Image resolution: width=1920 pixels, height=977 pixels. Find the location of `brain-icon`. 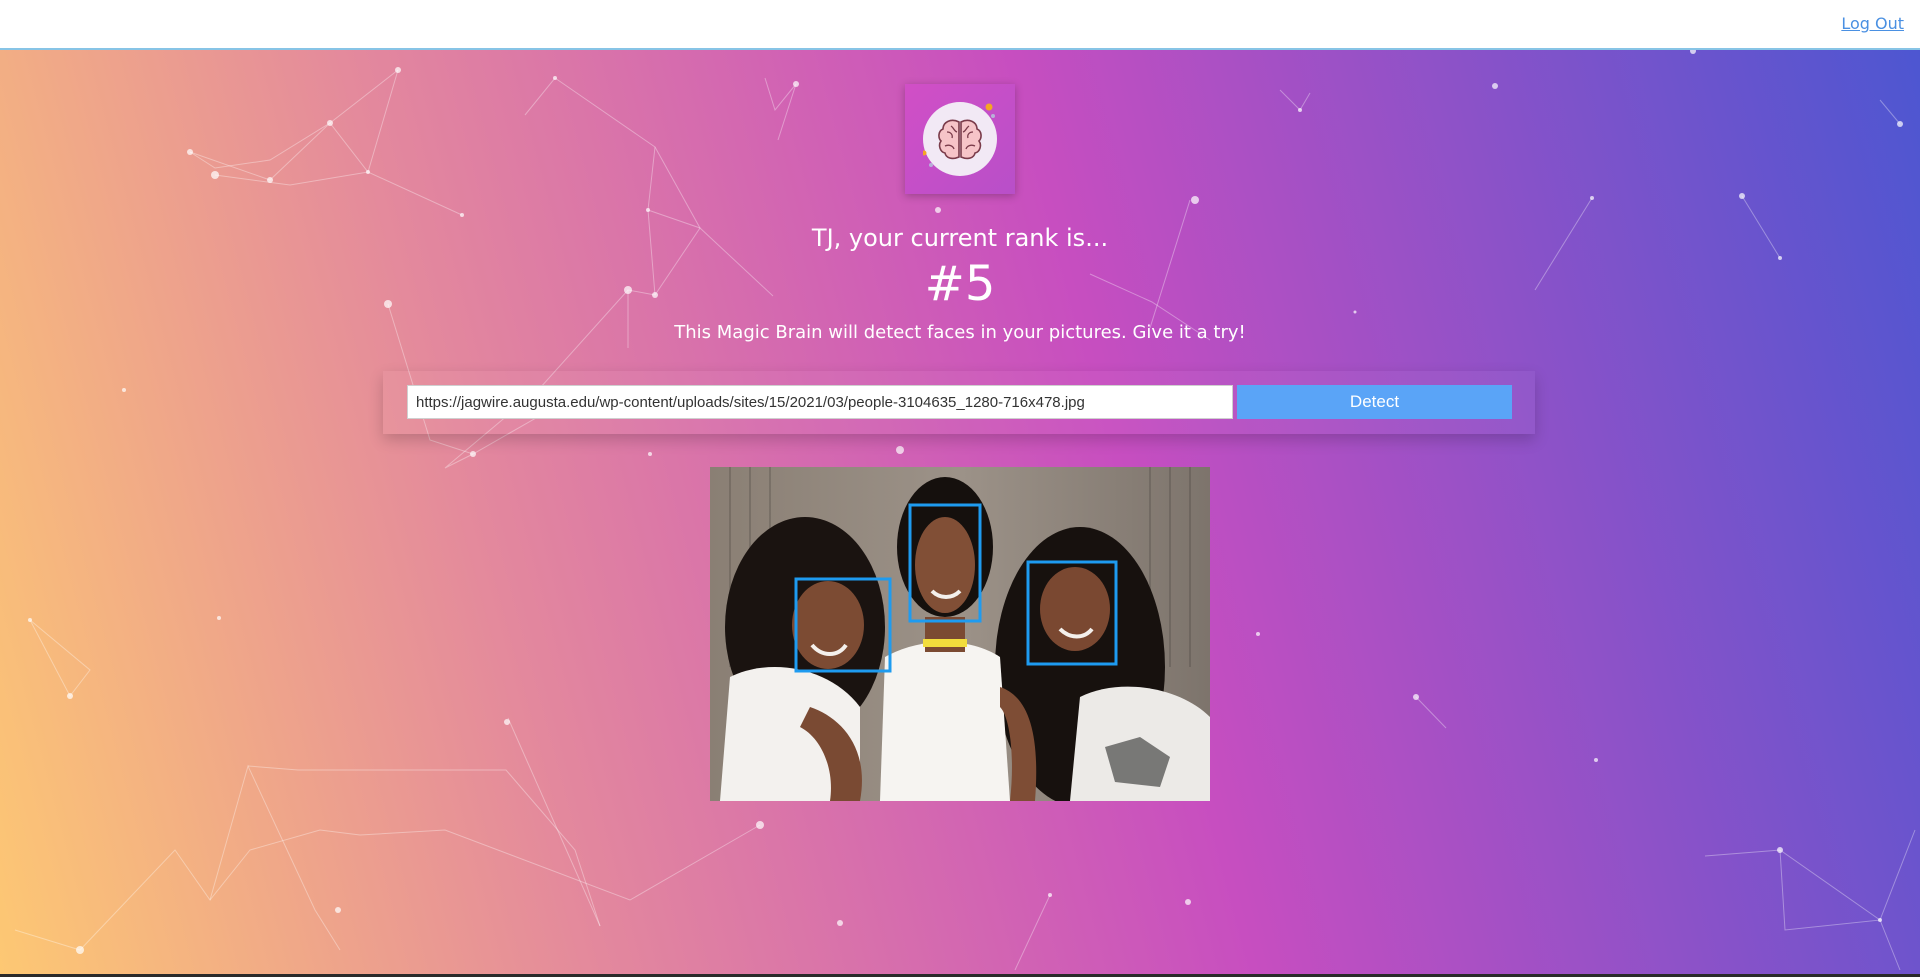

brain-icon is located at coordinates (959, 139).